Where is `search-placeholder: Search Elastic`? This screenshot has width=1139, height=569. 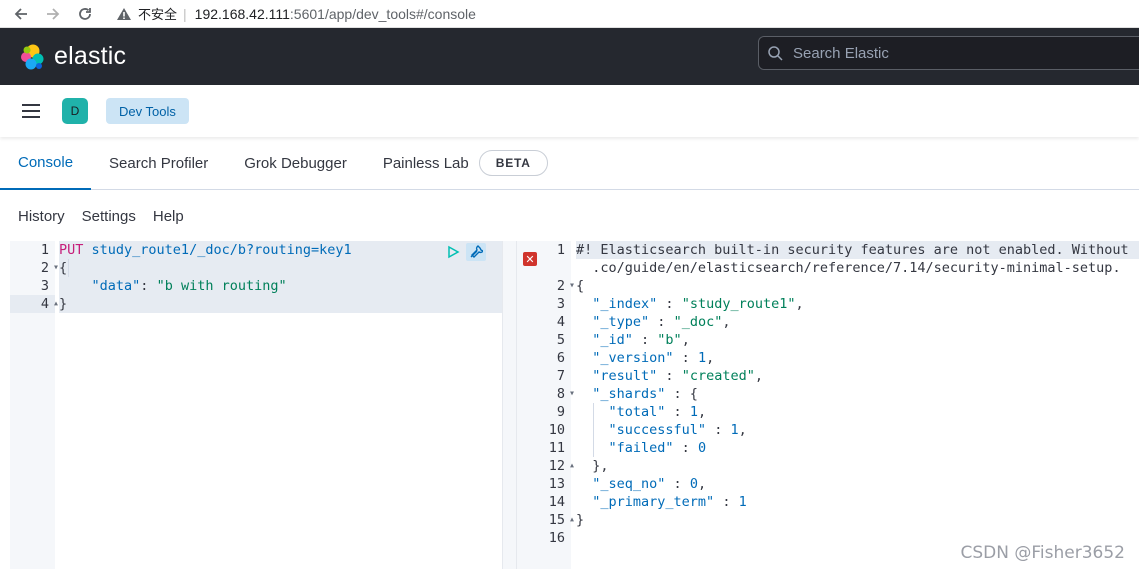
search-placeholder: Search Elastic is located at coordinates (841, 53).